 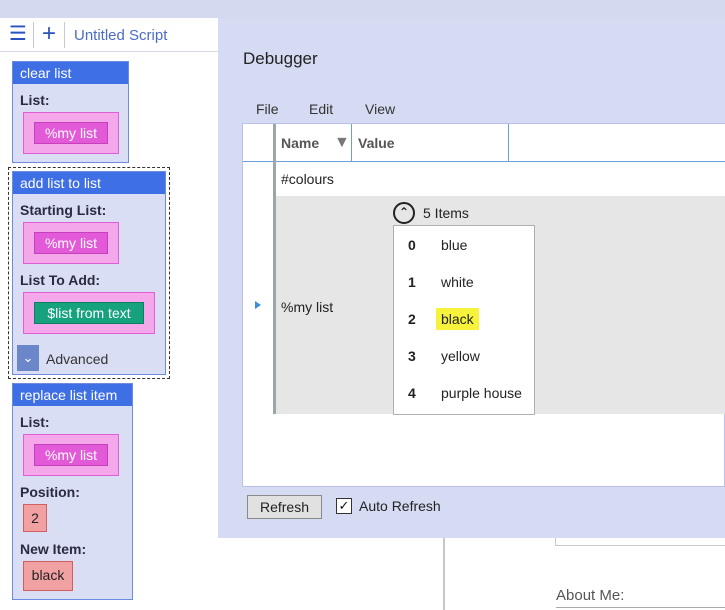 What do you see at coordinates (77, 359) in the screenshot?
I see `advanced-label: Advanced` at bounding box center [77, 359].